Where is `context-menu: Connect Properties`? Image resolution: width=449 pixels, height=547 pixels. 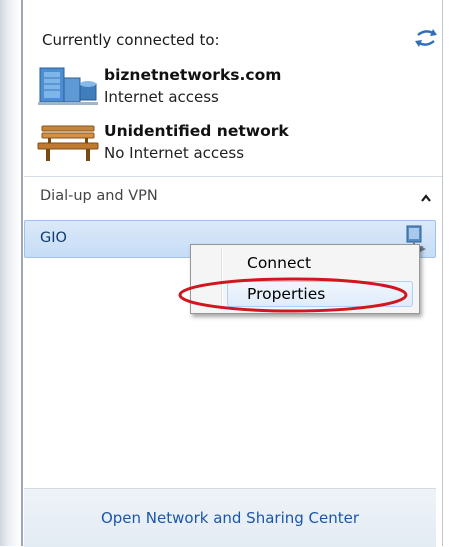
context-menu: Connect Properties is located at coordinates (305, 279).